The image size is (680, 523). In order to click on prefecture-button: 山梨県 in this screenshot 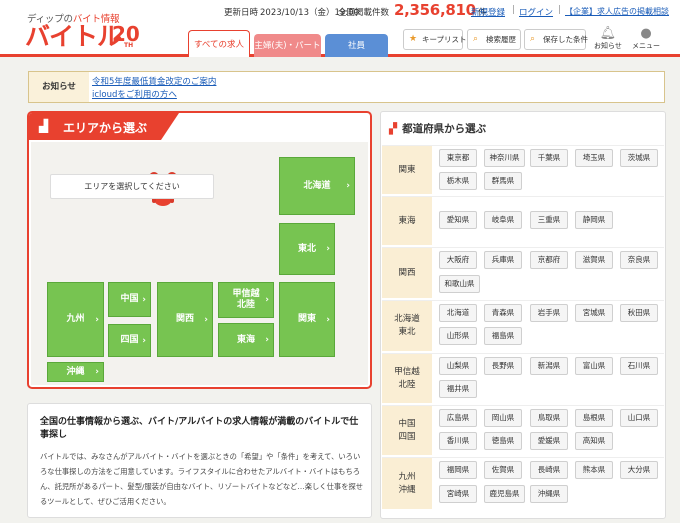, I will do `click(458, 366)`.